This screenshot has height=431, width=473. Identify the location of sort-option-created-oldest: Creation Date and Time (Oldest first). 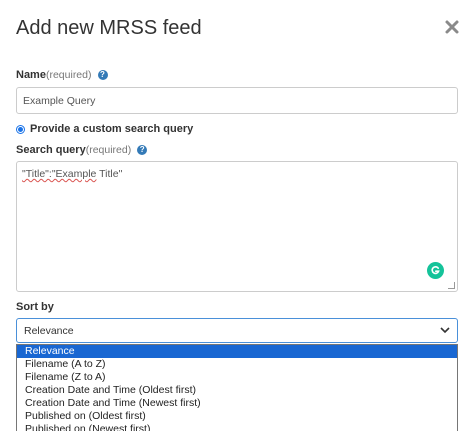
(237, 390).